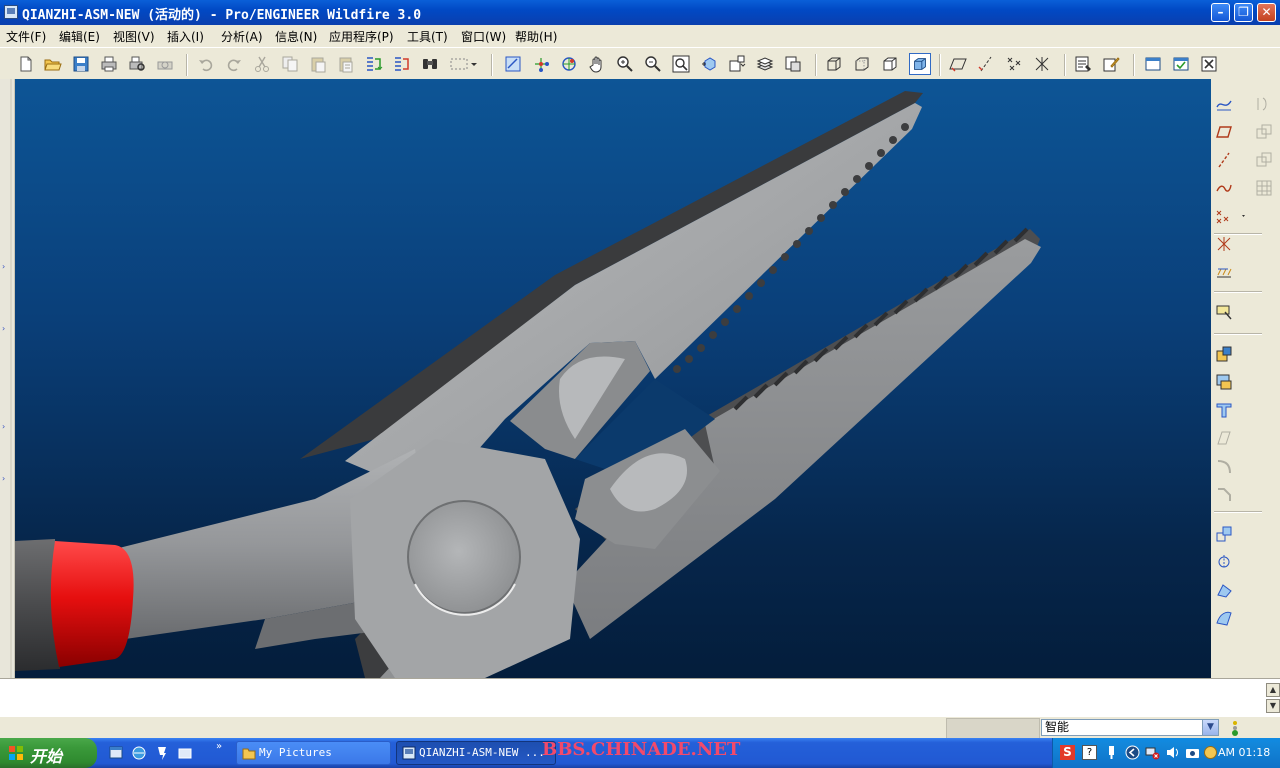 The image size is (1280, 768). What do you see at coordinates (1224, 562) in the screenshot?
I see `mirror-feature-icon` at bounding box center [1224, 562].